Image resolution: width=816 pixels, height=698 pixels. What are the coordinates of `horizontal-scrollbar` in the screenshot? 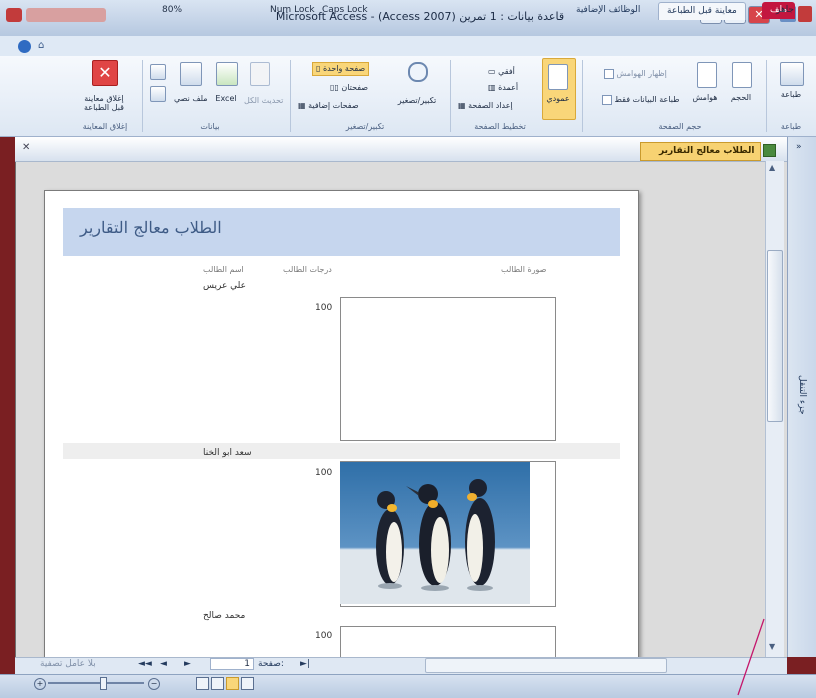 It's located at (546, 665).